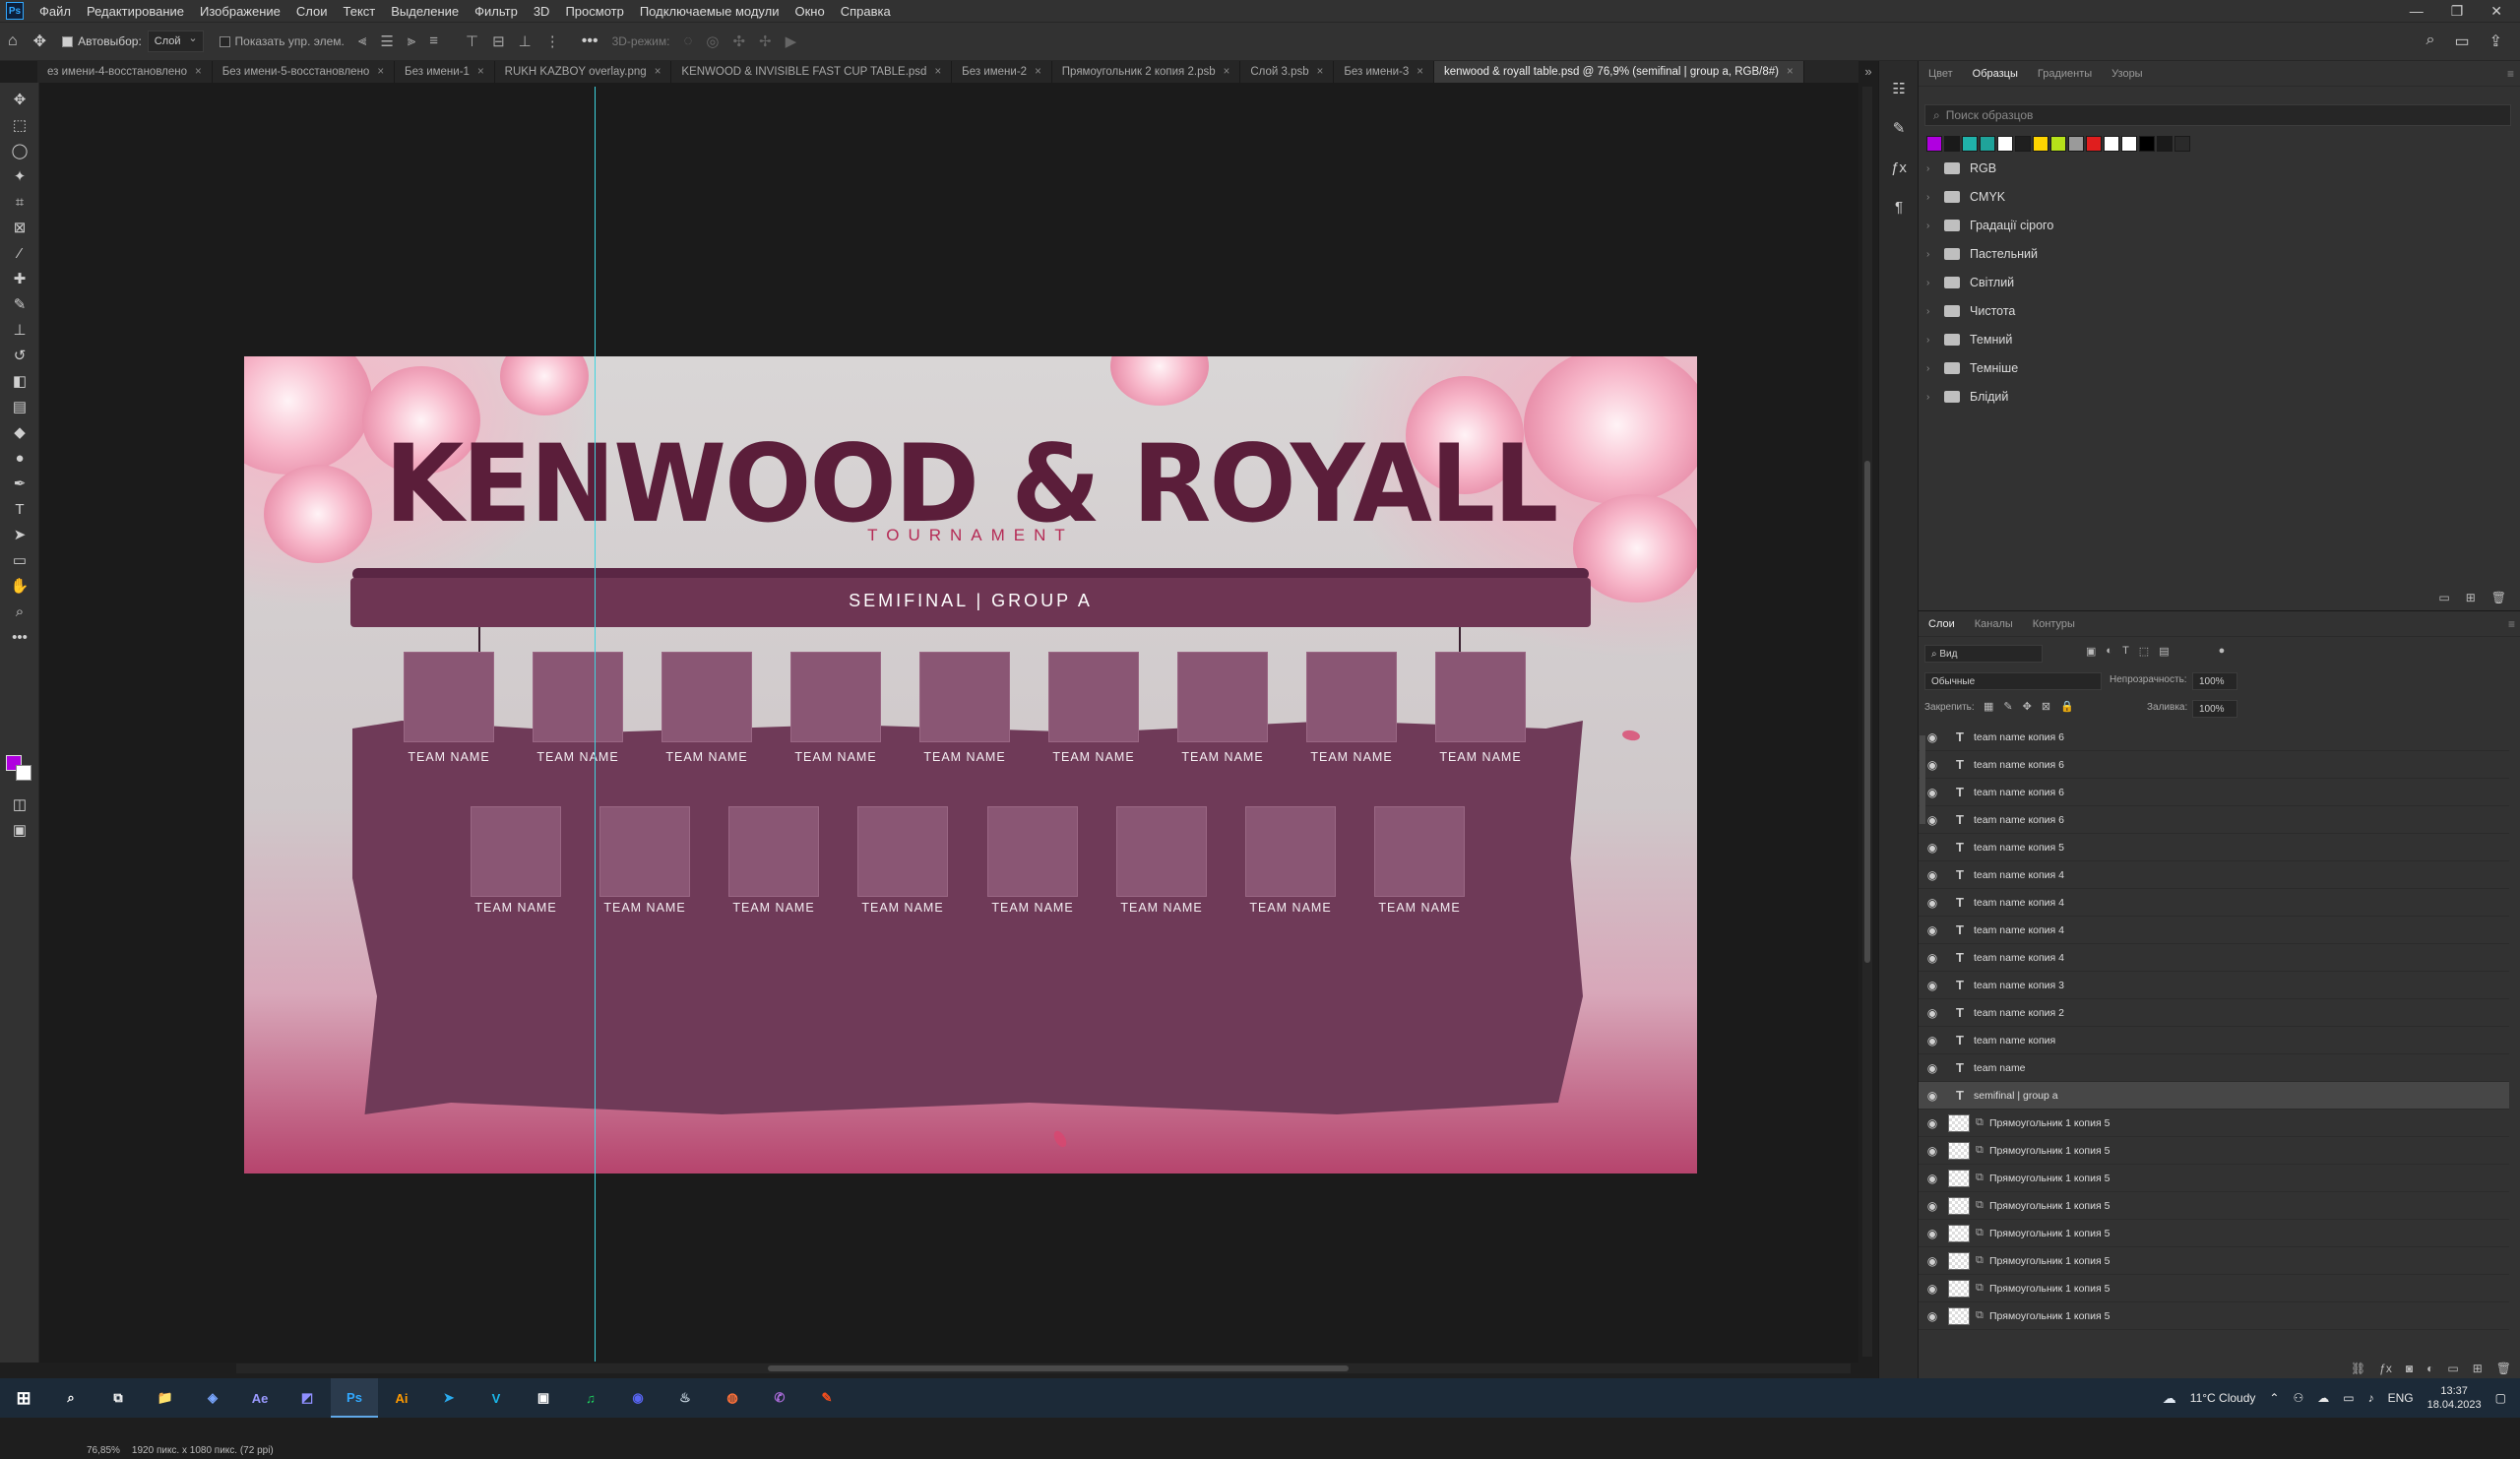 This screenshot has height=1459, width=2520. Describe the element at coordinates (1867, 722) in the screenshot. I see `vertical-scrollbar` at that location.